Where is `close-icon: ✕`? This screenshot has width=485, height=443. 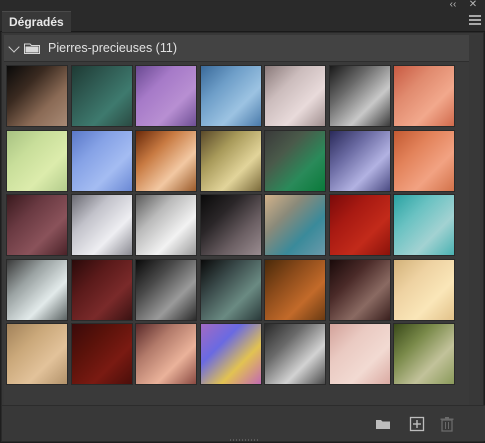 close-icon: ✕ is located at coordinates (473, 5).